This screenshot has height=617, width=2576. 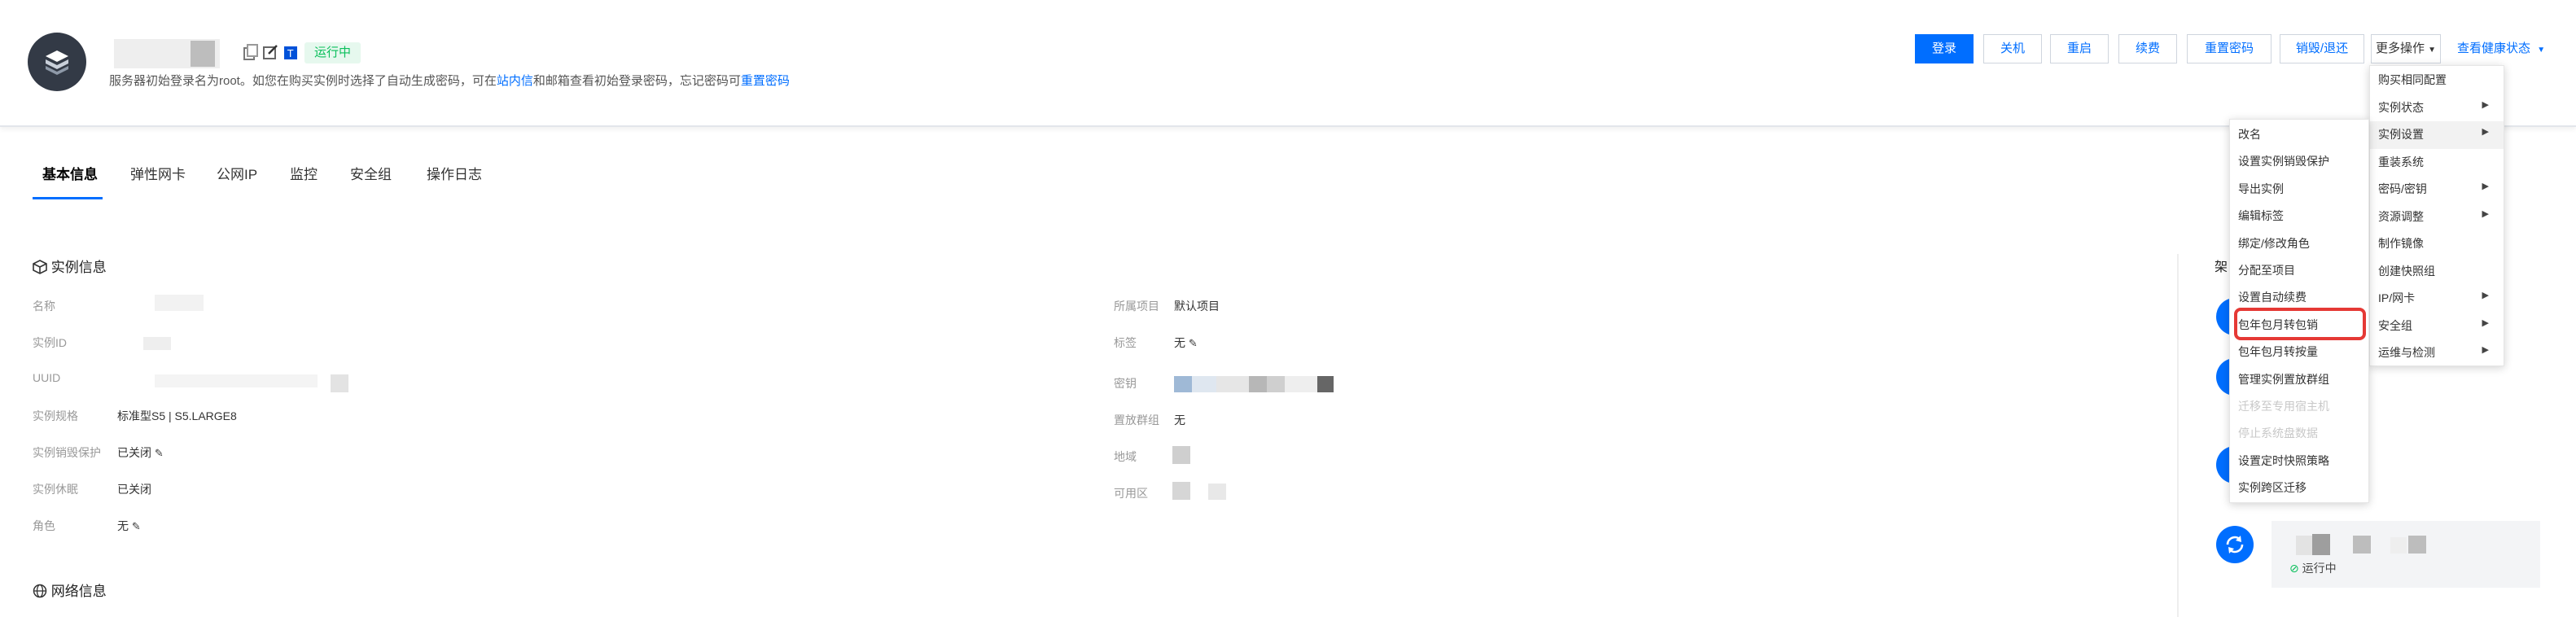 What do you see at coordinates (2283, 379) in the screenshot?
I see `submenu-item: 管理实例置放群组` at bounding box center [2283, 379].